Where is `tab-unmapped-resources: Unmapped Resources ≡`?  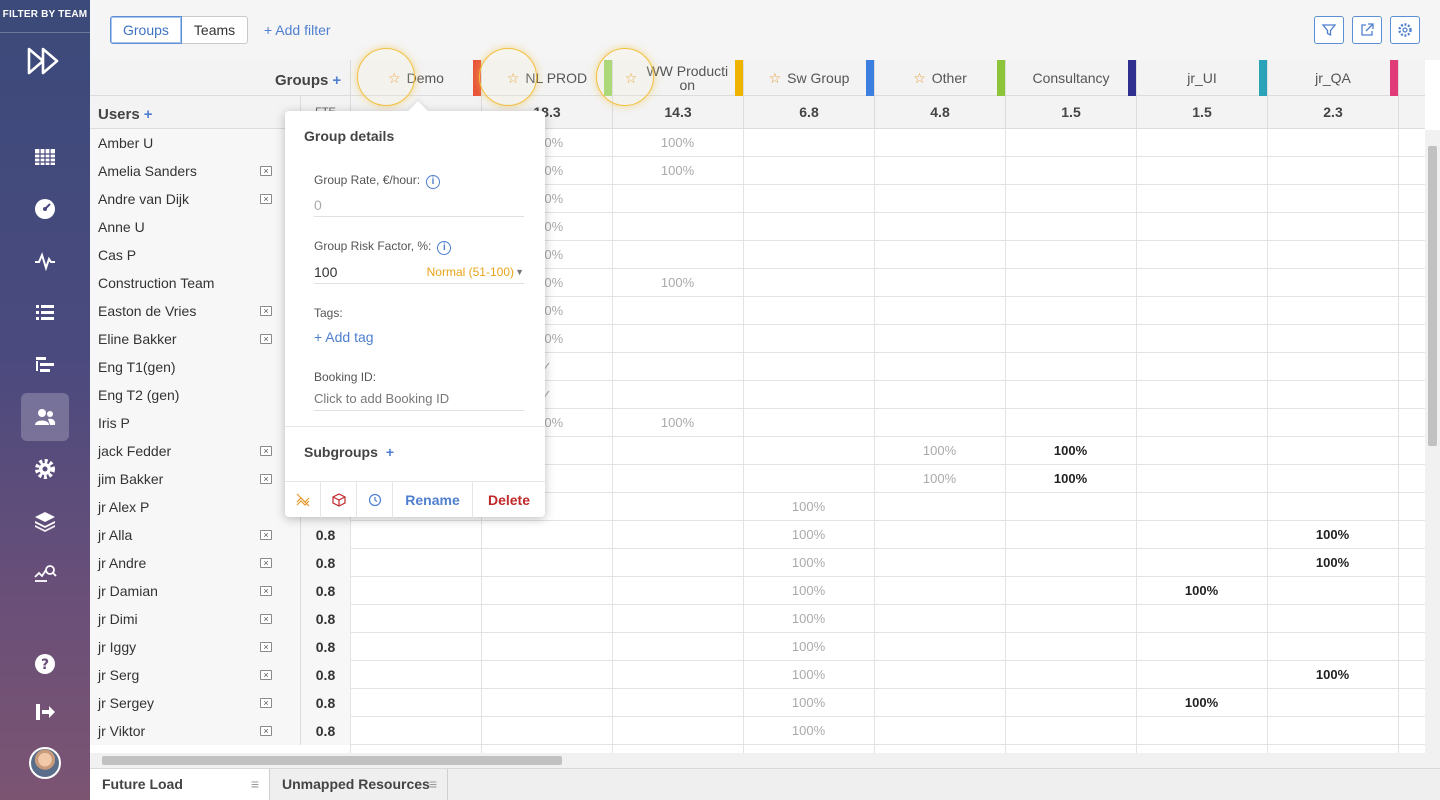 tab-unmapped-resources: Unmapped Resources ≡ is located at coordinates (359, 784).